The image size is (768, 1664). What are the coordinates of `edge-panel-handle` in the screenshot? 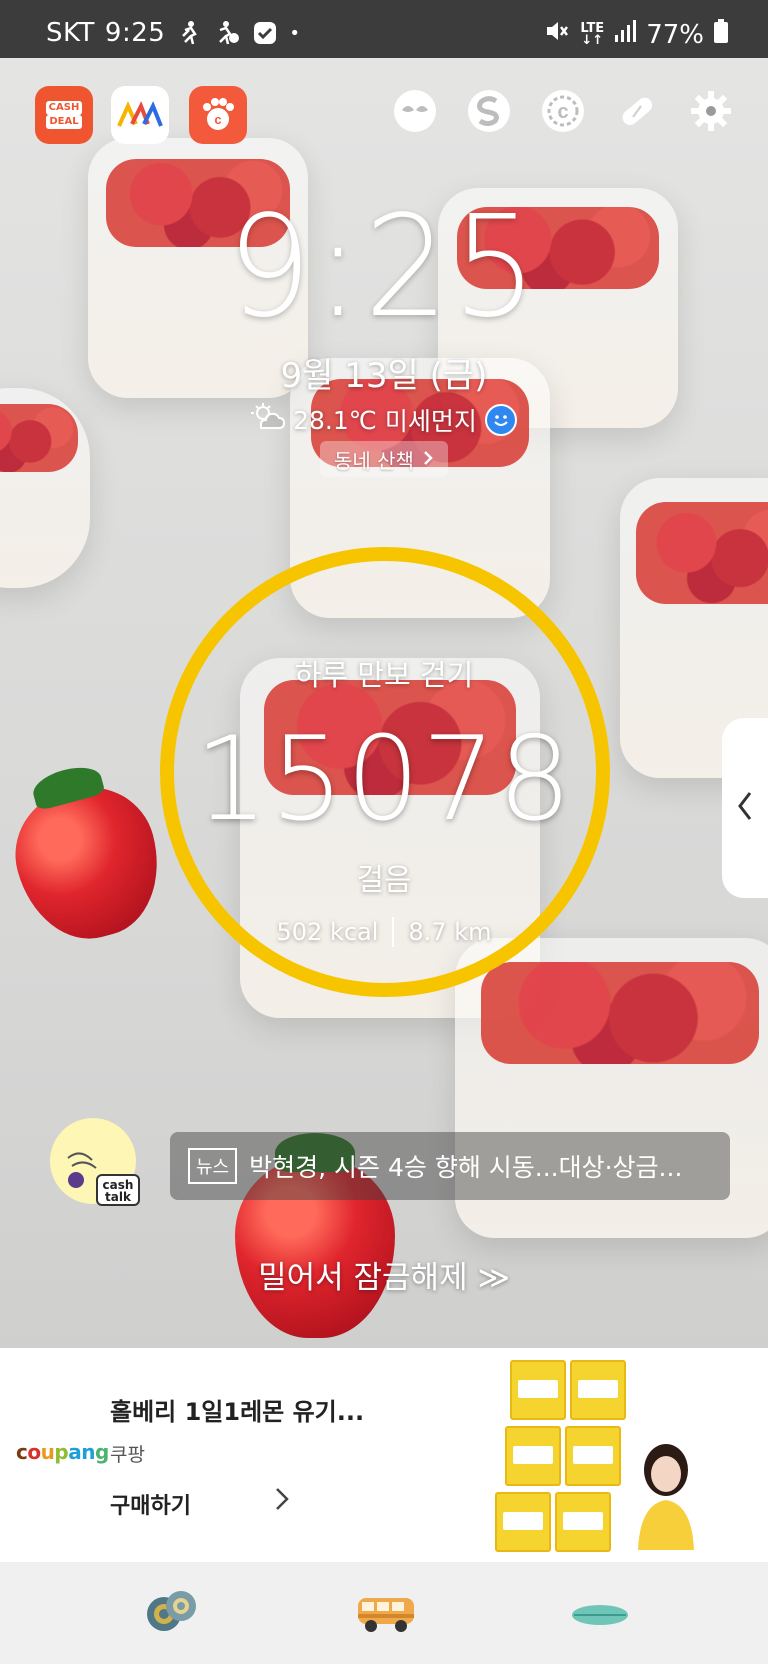 It's located at (745, 808).